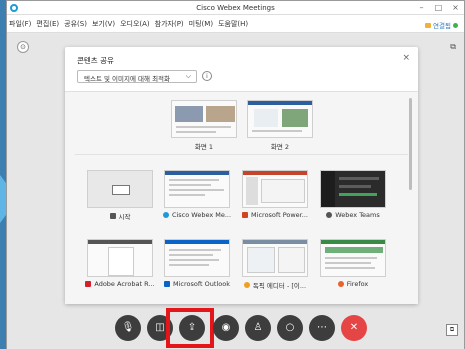  What do you see at coordinates (201, 284) in the screenshot?
I see `app-label-outlook: Microsoft Outlook` at bounding box center [201, 284].